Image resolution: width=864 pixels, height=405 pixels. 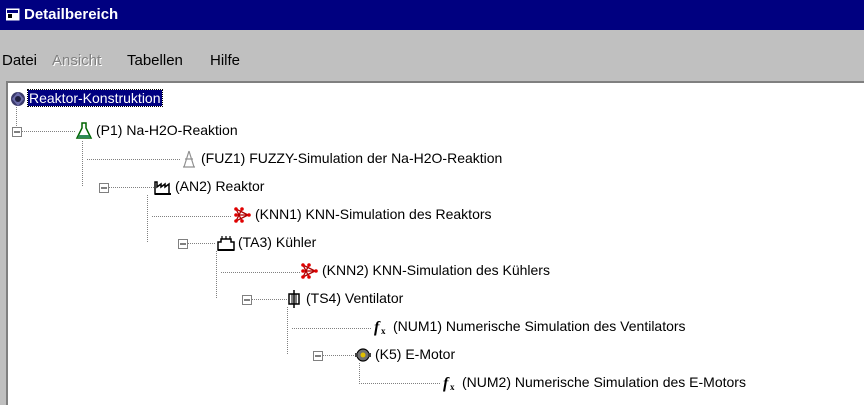 I want to click on title-bar: Detailbereich, so click(x=432, y=15).